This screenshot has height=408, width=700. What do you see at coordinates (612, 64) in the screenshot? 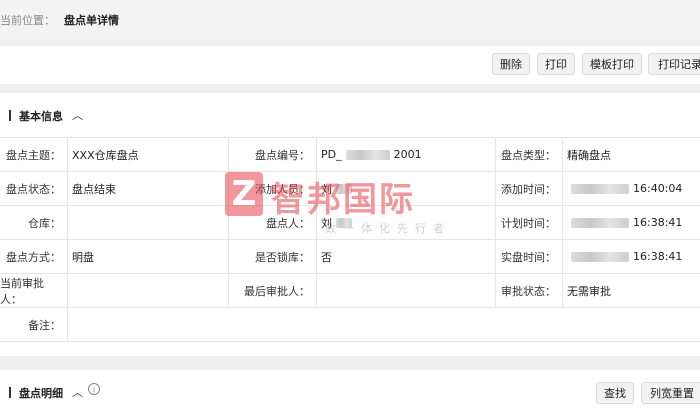
I see `template-print-button: 模板打印` at bounding box center [612, 64].